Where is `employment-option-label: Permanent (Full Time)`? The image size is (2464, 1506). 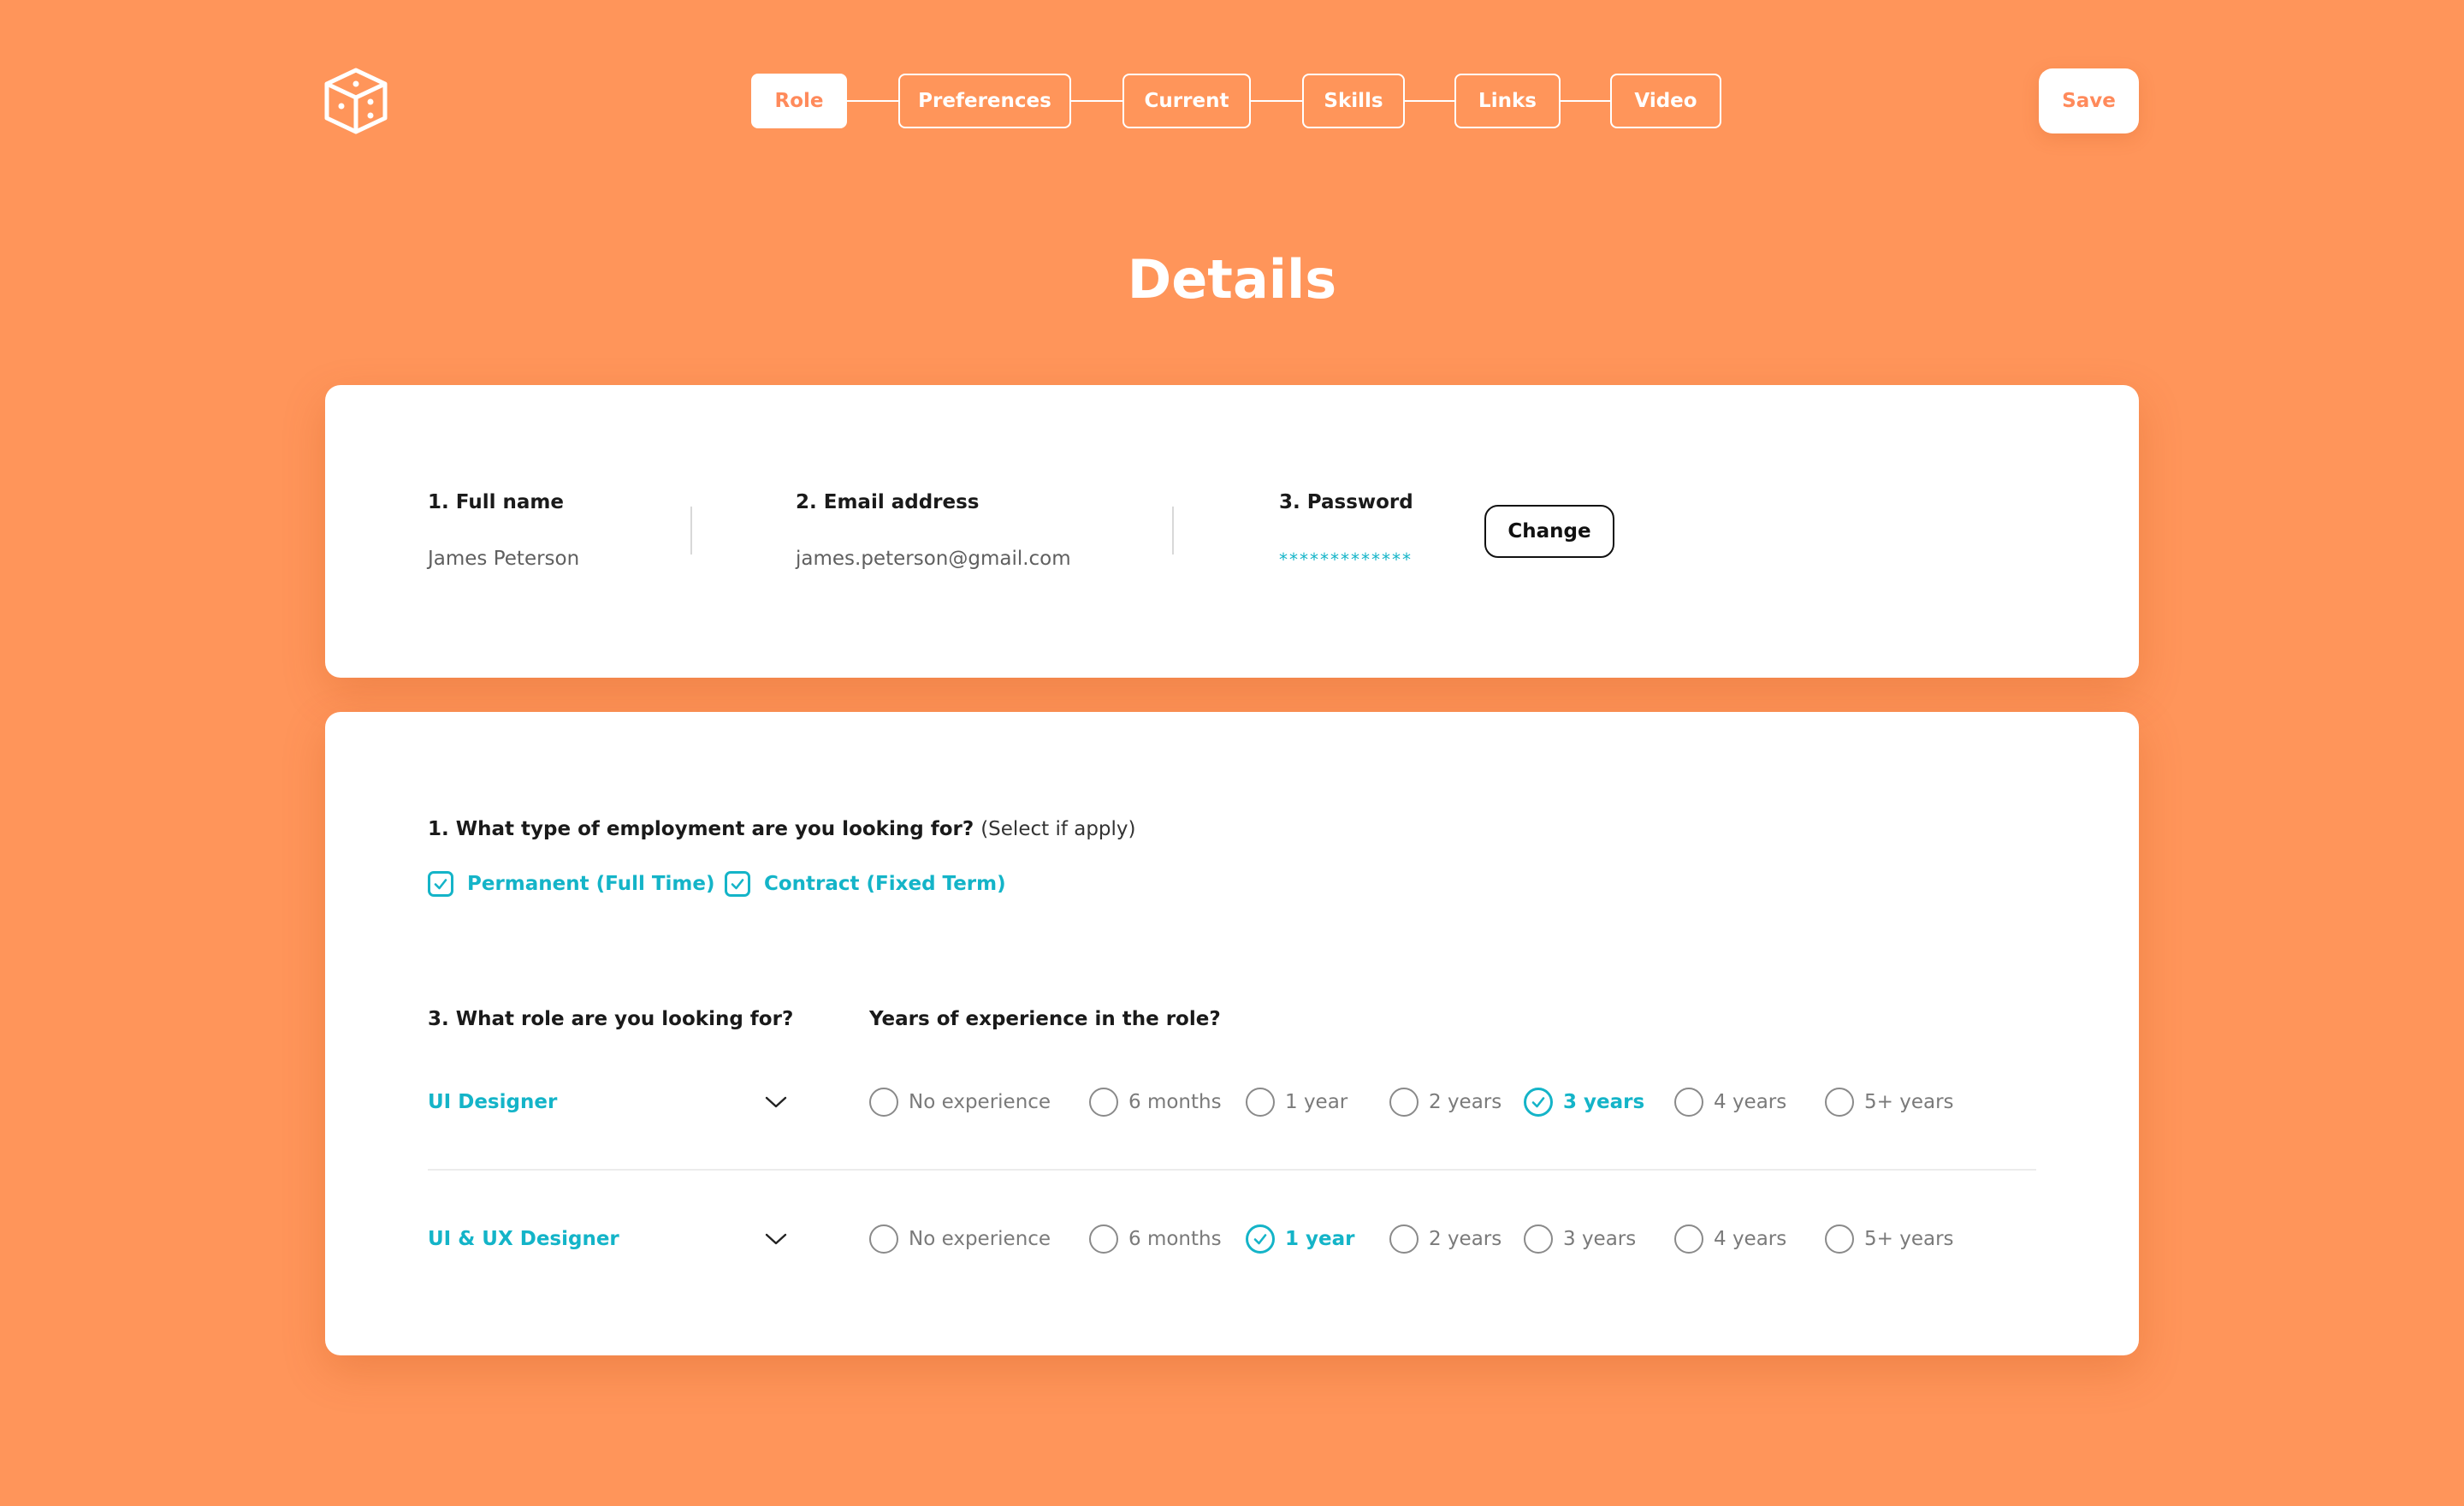 employment-option-label: Permanent (Full Time) is located at coordinates (591, 884).